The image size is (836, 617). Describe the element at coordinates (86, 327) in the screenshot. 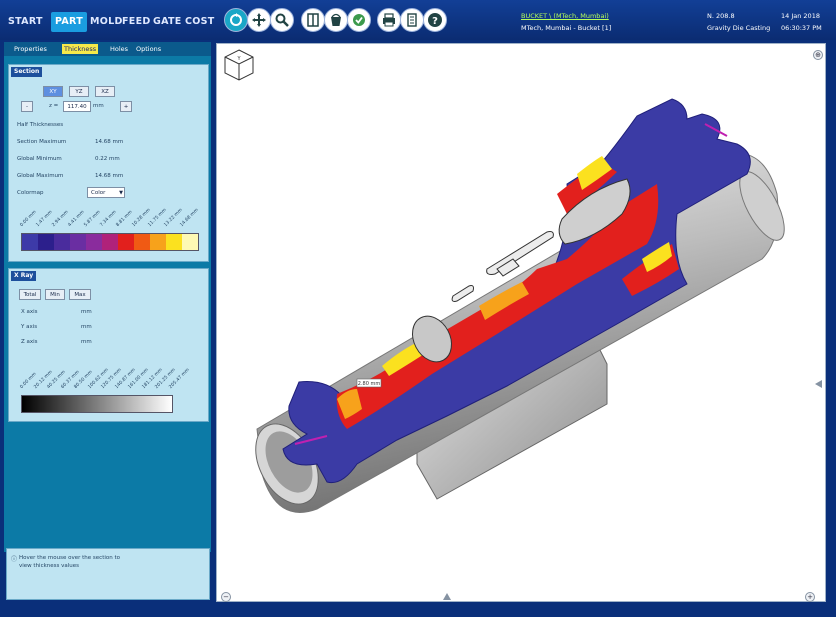

I see `y-axis-value: mm` at that location.